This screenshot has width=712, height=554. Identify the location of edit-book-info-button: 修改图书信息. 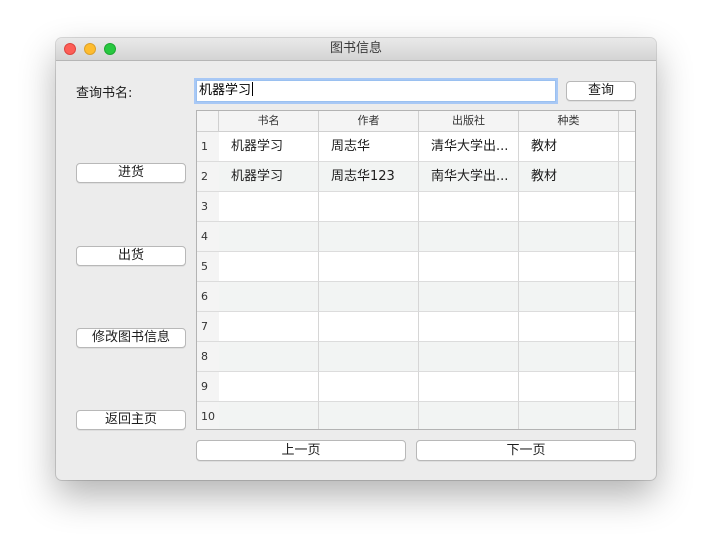
(131, 338).